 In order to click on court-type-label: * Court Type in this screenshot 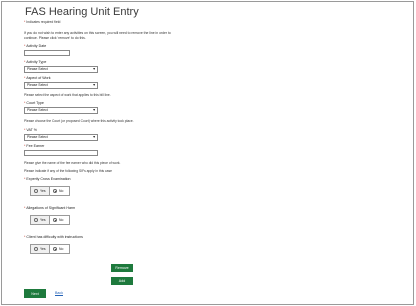, I will do `click(34, 103)`.